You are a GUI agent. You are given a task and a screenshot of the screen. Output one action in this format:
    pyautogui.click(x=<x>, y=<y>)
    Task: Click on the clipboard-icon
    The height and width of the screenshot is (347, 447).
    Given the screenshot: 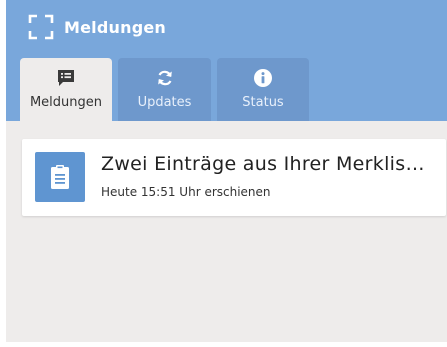 What is the action you would take?
    pyautogui.click(x=60, y=177)
    